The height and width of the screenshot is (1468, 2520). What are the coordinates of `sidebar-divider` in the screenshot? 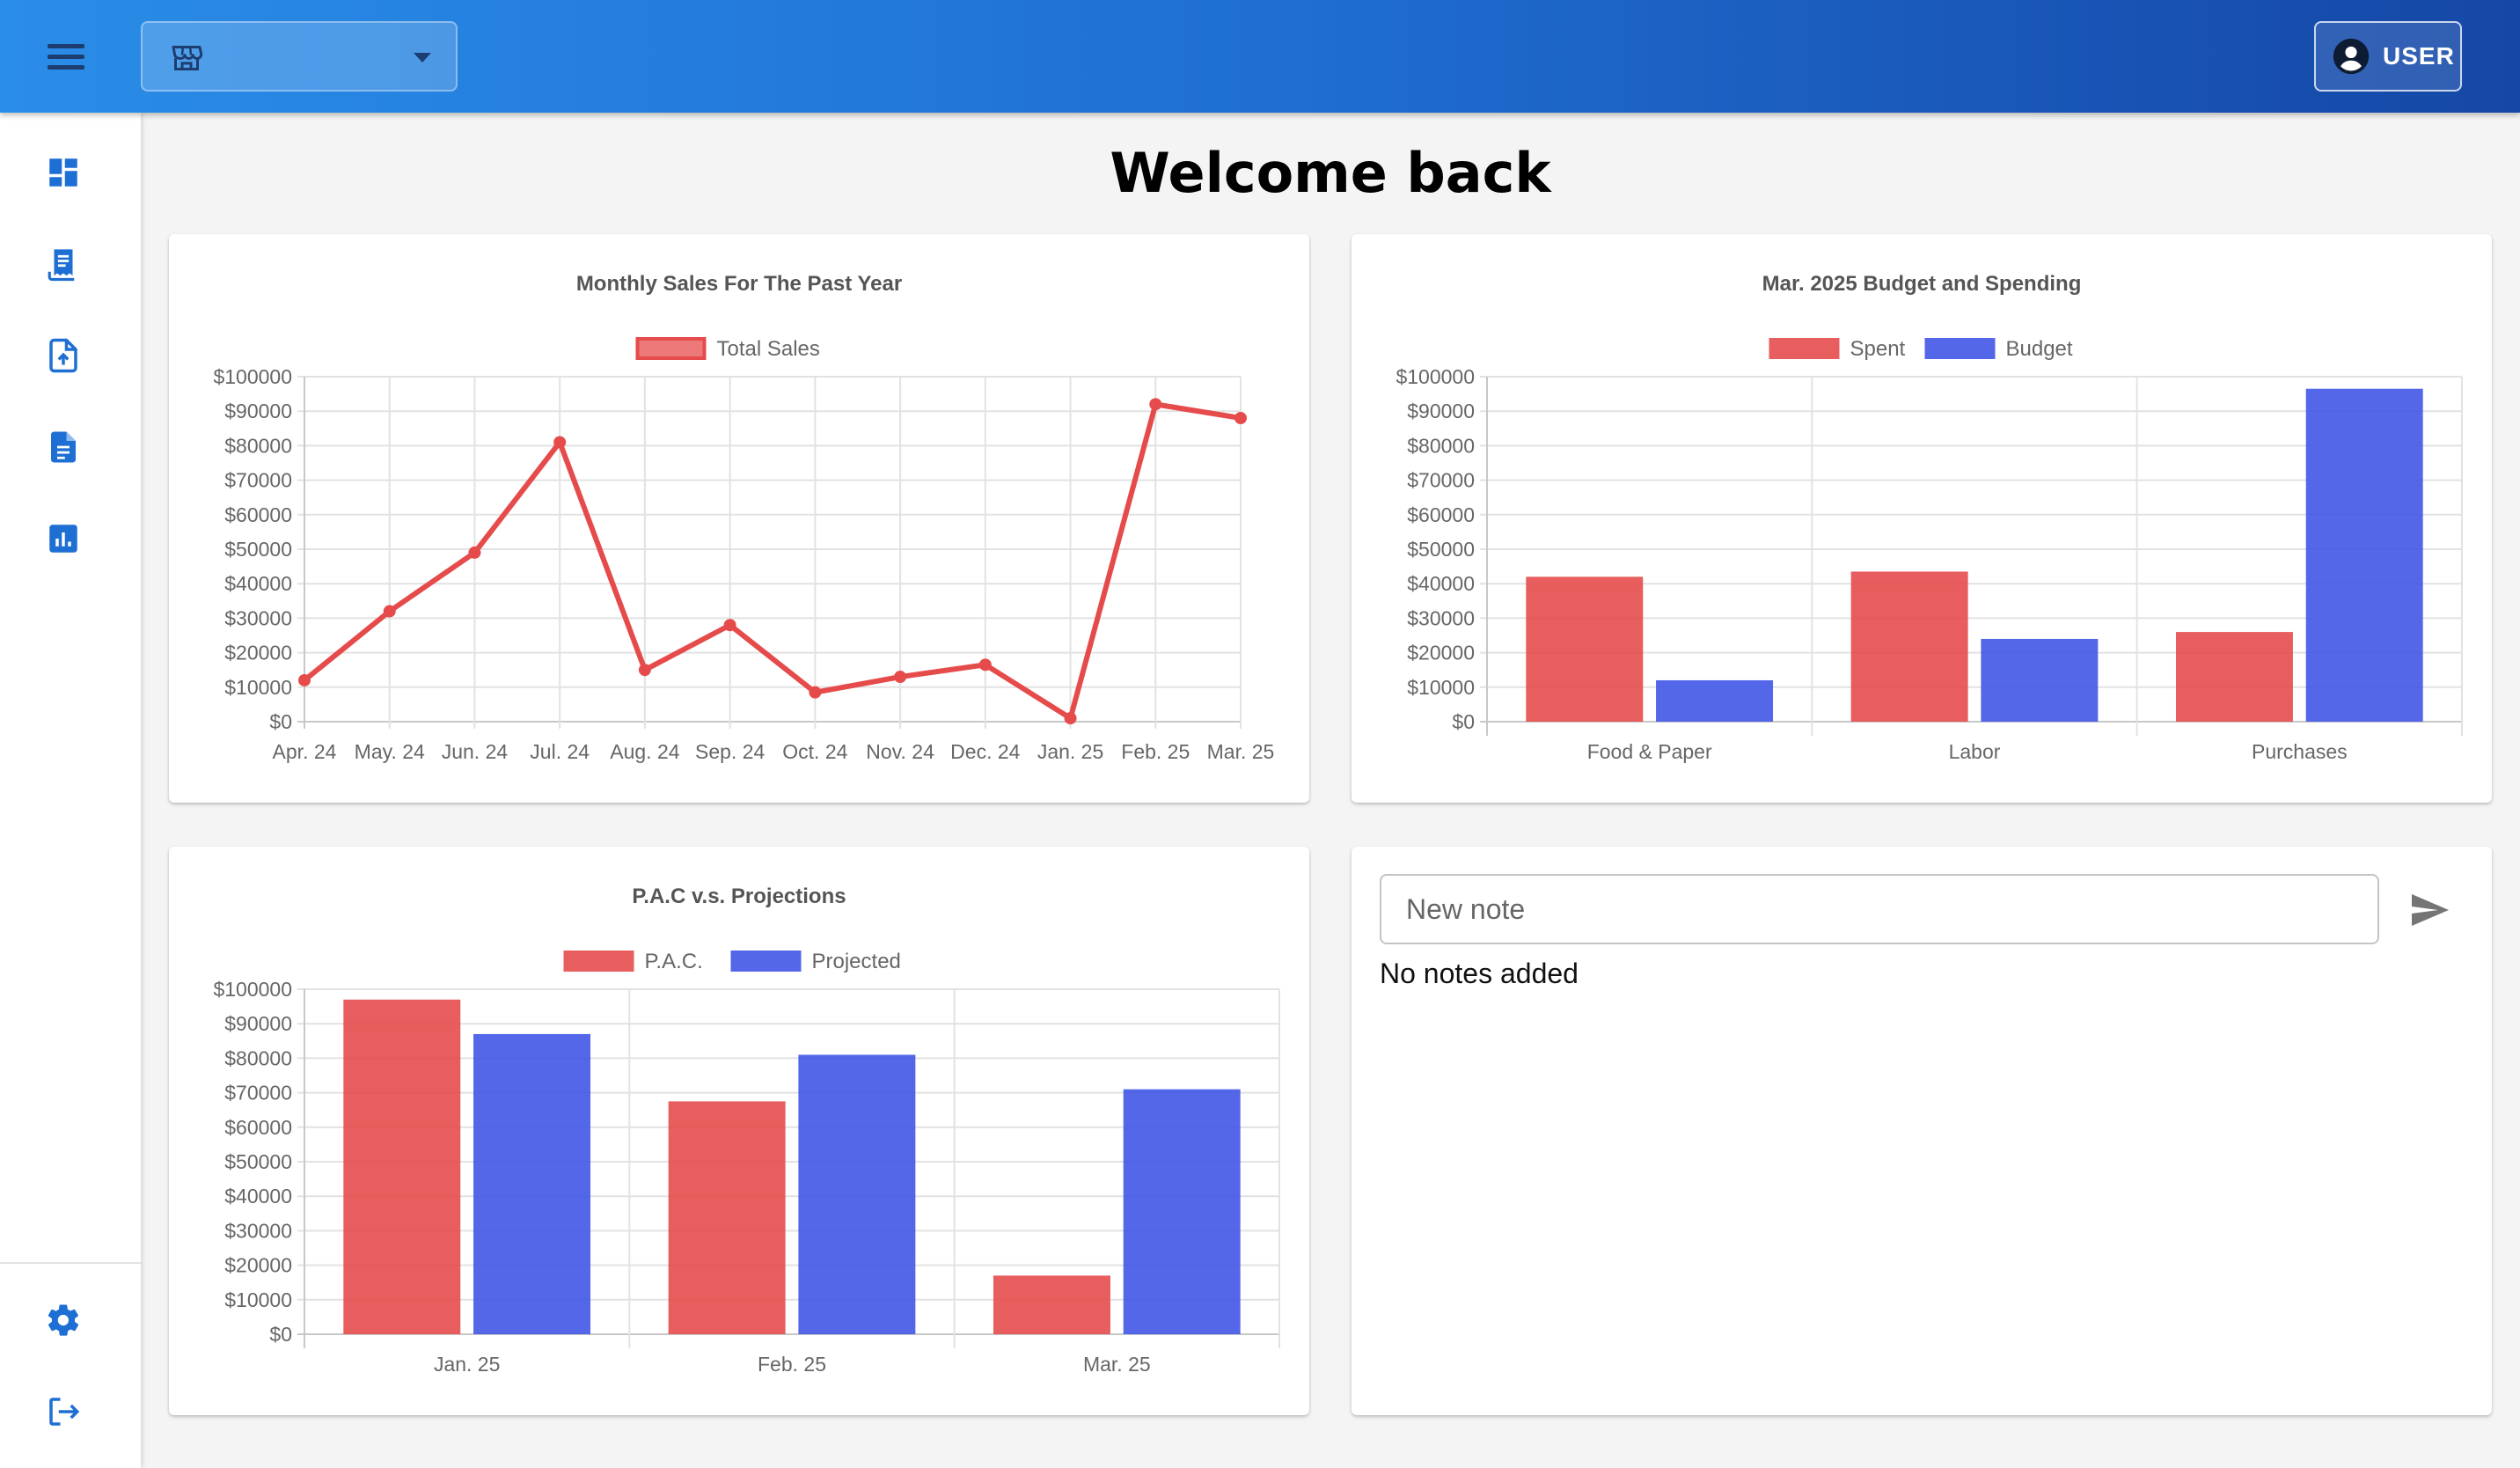 It's located at (70, 1263).